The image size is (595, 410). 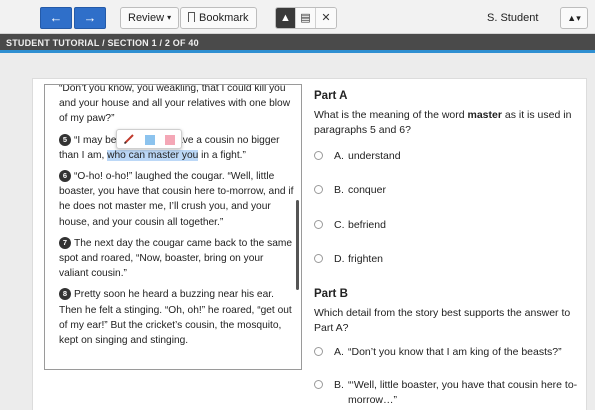 I want to click on top-toolbar: ← → Review ▾ Bookmark ▲ ▤ ✕ S. Student ▲▾, so click(x=297, y=17).